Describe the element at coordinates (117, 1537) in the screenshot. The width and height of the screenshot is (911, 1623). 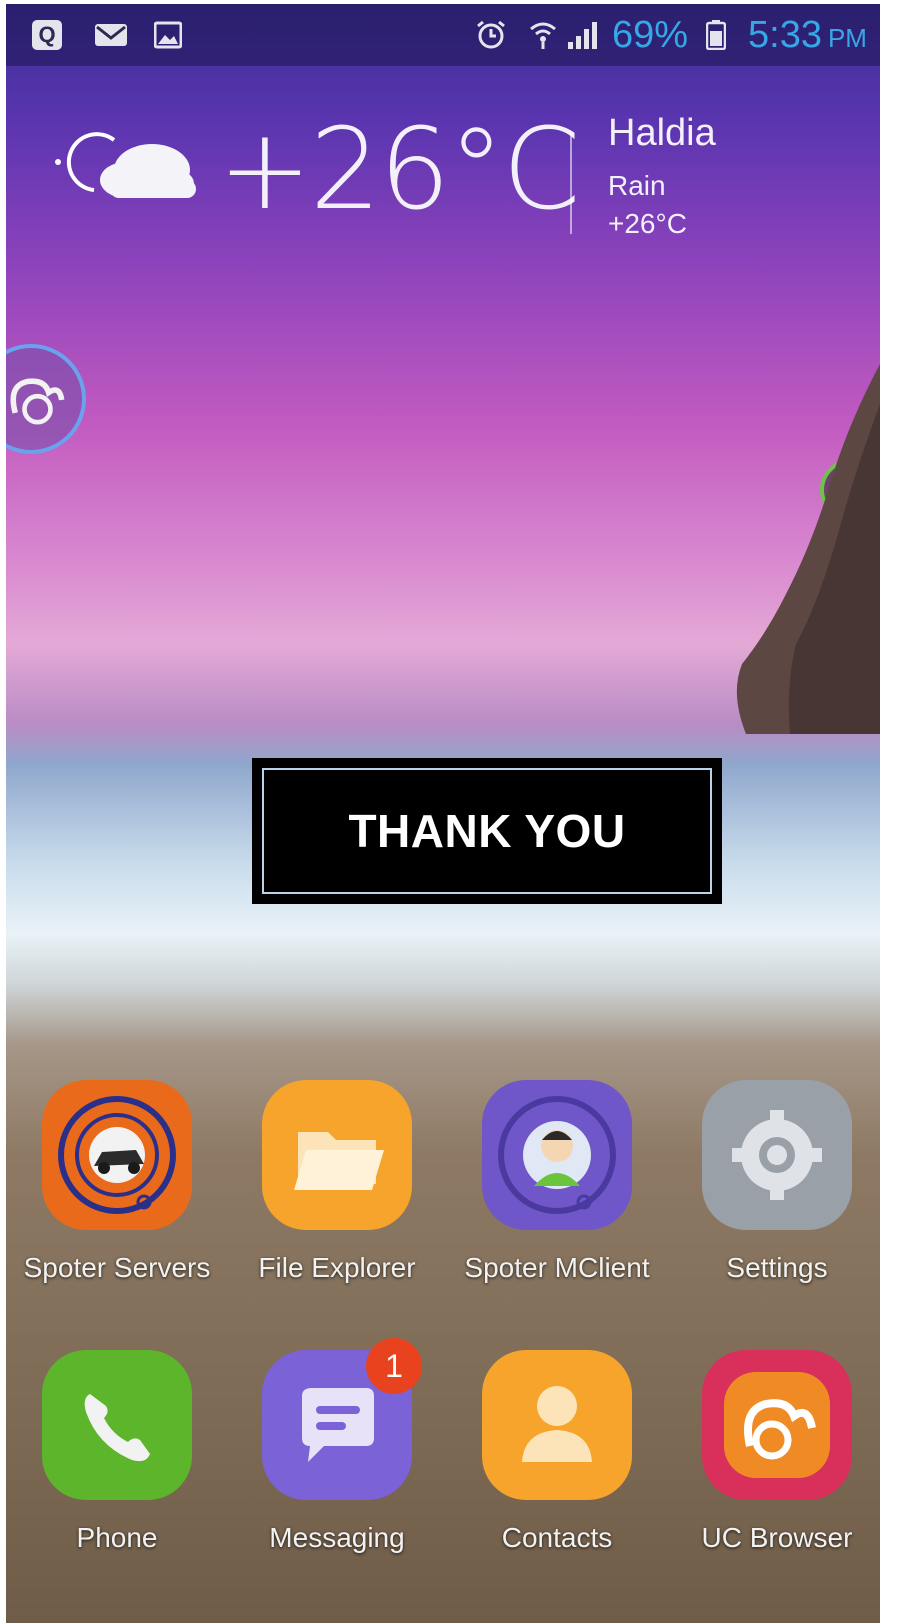
I see `app-label: Phone` at that location.